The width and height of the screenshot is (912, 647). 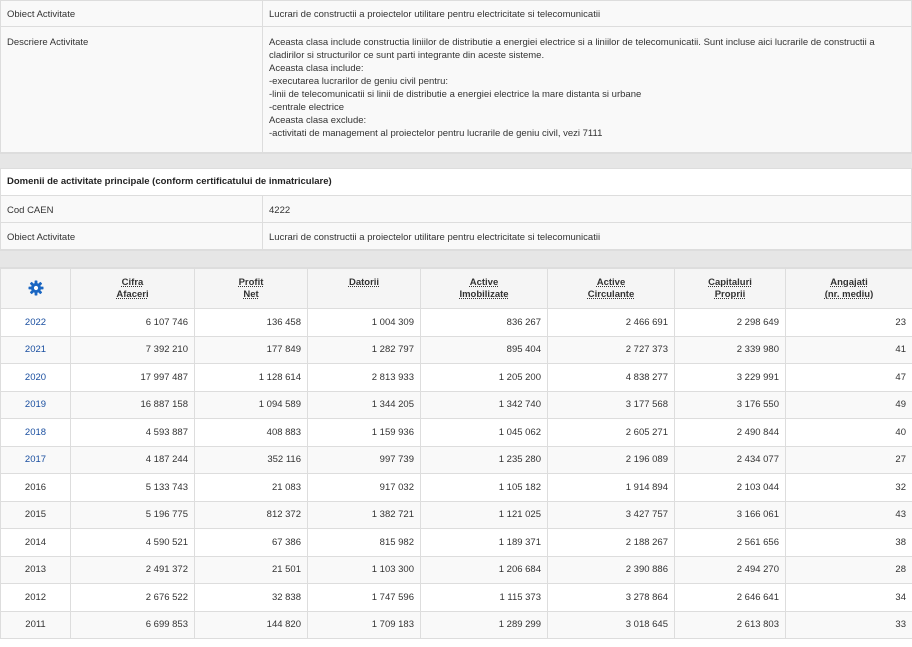 What do you see at coordinates (848, 514) in the screenshot?
I see `cell-angajati: 43` at bounding box center [848, 514].